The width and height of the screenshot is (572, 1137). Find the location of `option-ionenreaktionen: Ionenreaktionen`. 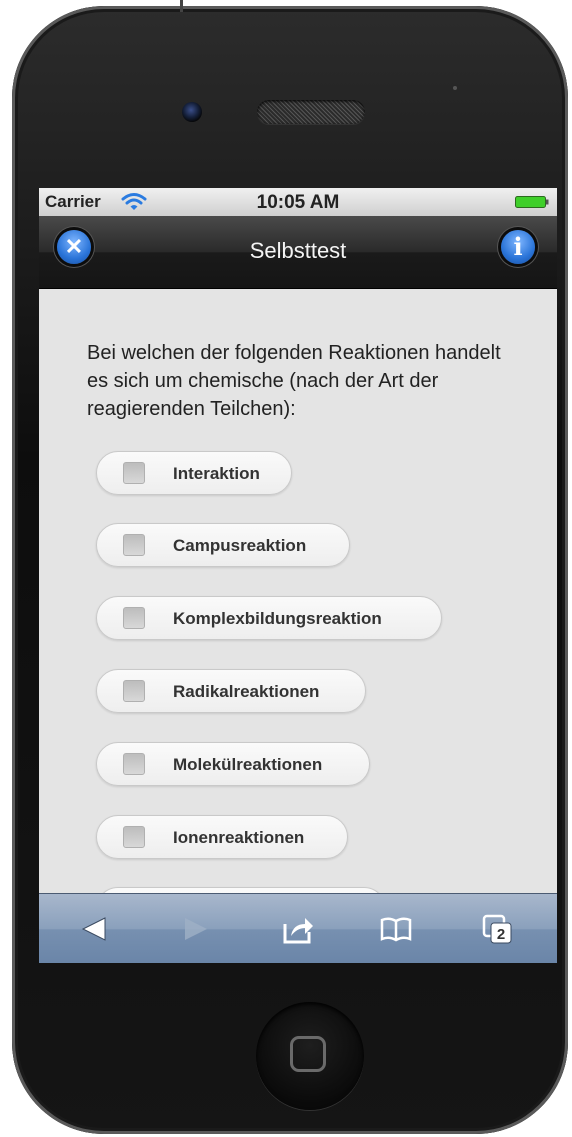

option-ionenreaktionen: Ionenreaktionen is located at coordinates (222, 837).